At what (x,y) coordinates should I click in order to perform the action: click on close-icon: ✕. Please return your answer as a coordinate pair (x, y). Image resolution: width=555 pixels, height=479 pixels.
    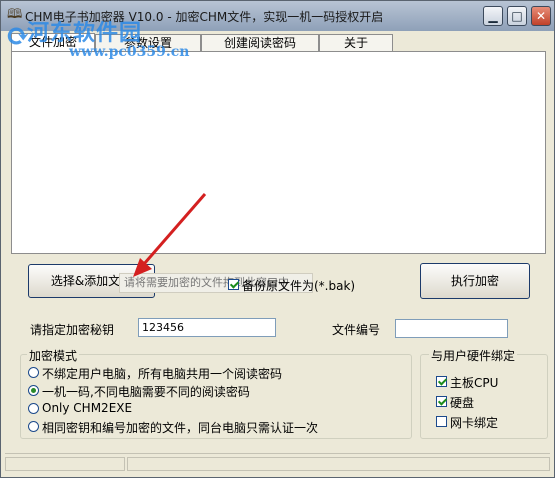
    Looking at the image, I should click on (541, 16).